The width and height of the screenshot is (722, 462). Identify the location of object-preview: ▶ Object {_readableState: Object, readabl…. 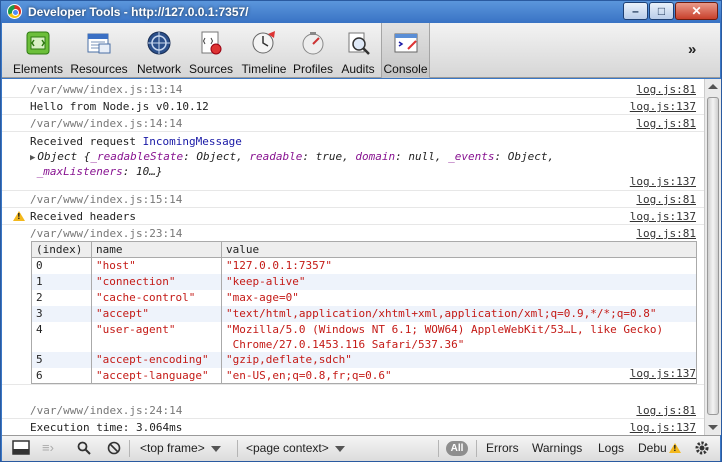
(330, 164).